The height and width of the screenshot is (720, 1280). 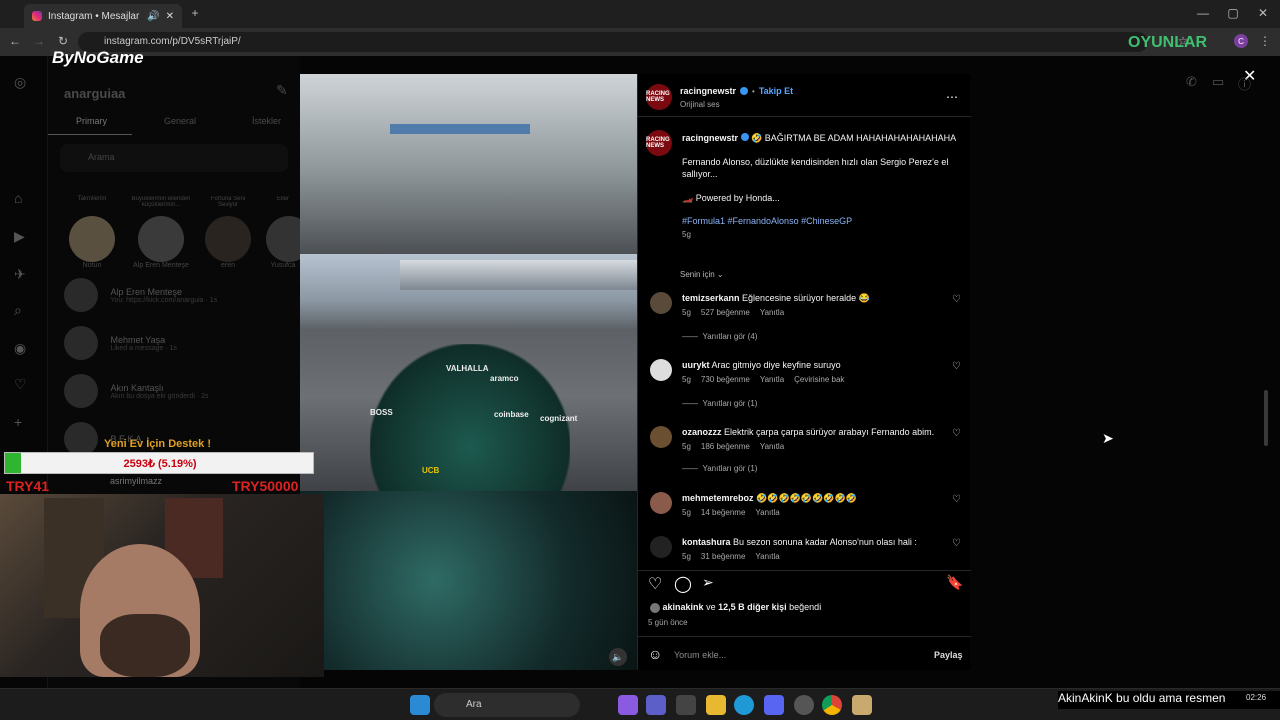 I want to click on tab-requests: İstekler, so click(x=266, y=121).